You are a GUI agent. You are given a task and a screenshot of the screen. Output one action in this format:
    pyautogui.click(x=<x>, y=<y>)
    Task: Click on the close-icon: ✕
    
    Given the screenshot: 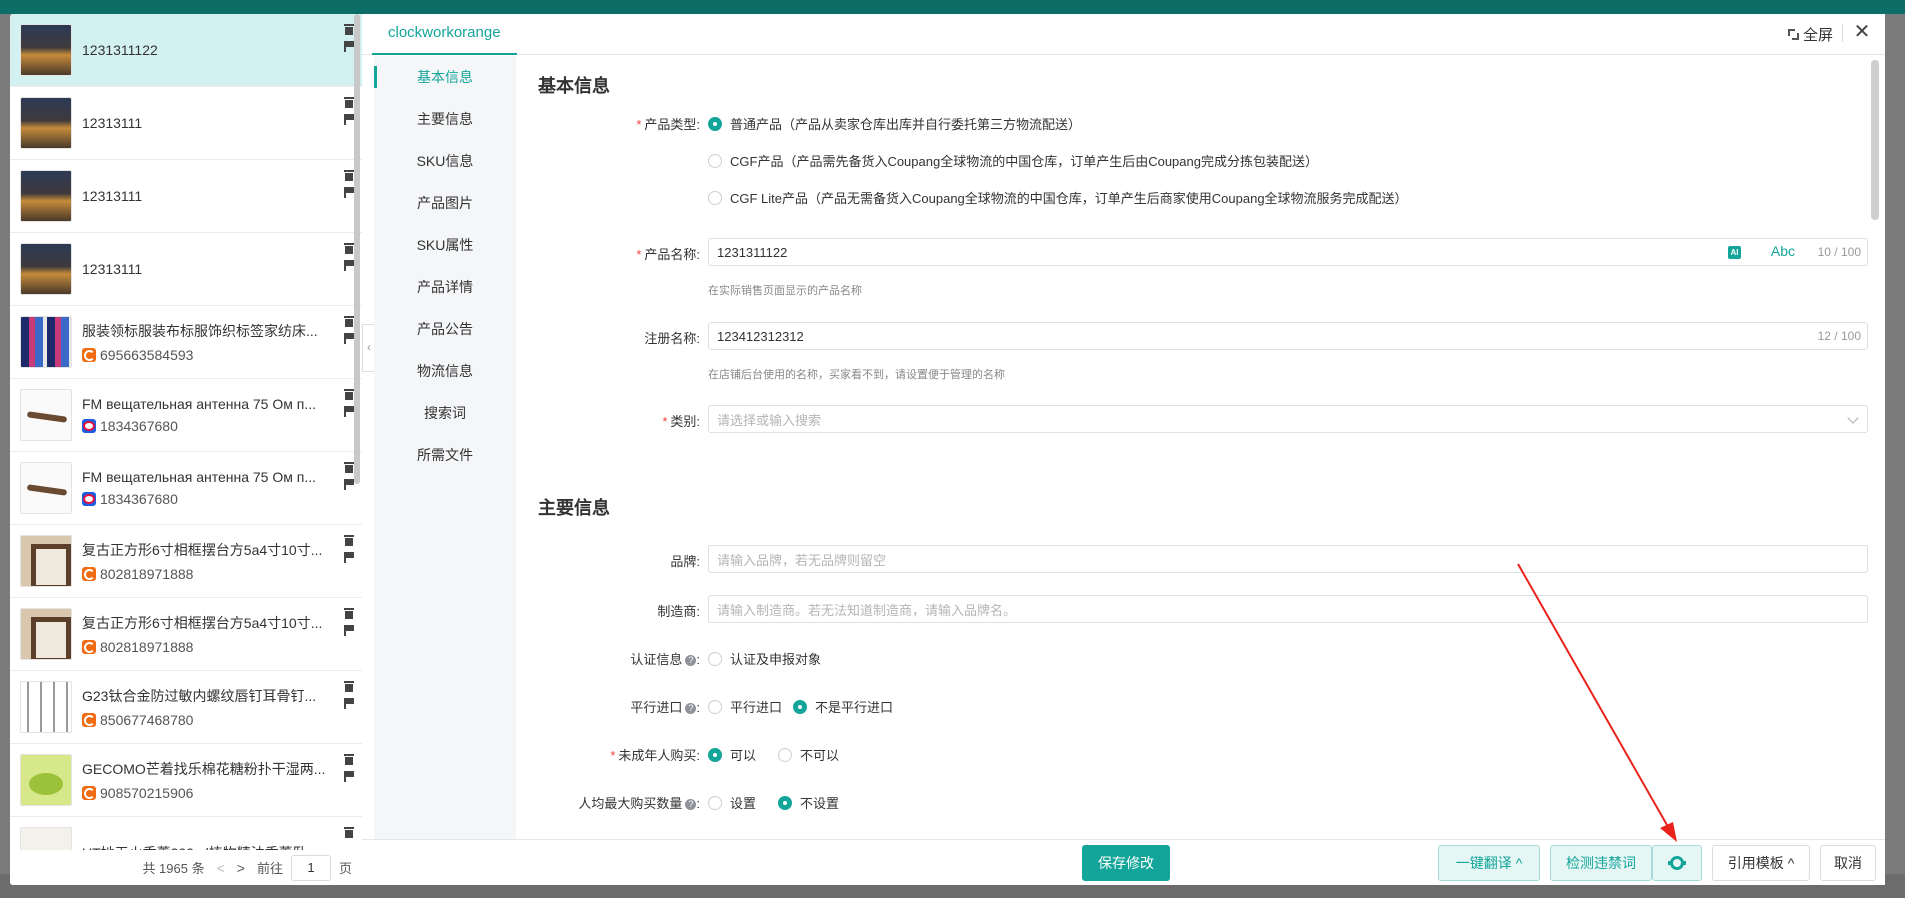 What is the action you would take?
    pyautogui.click(x=1862, y=33)
    